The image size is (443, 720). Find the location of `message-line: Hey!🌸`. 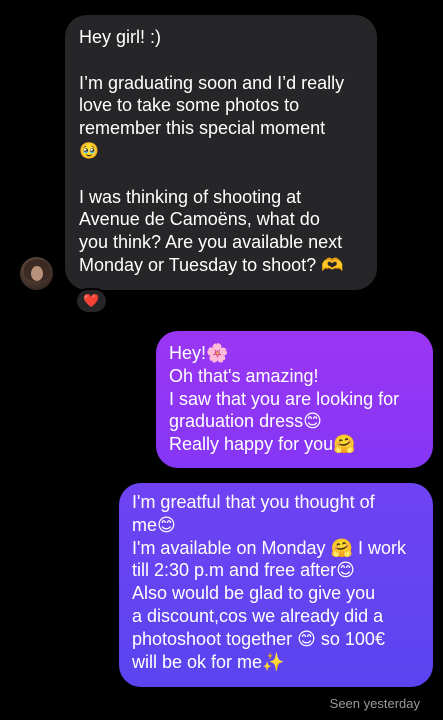

message-line: Hey!🌸 is located at coordinates (199, 353).